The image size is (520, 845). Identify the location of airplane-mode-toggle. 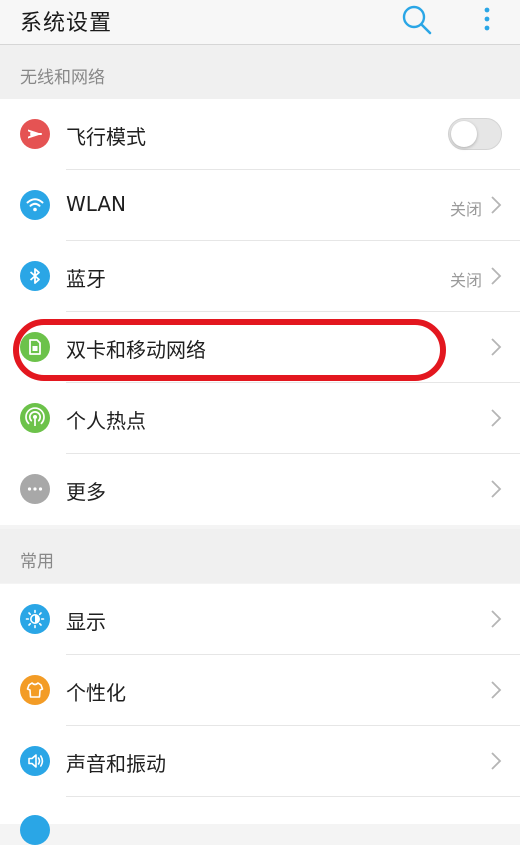
(475, 134).